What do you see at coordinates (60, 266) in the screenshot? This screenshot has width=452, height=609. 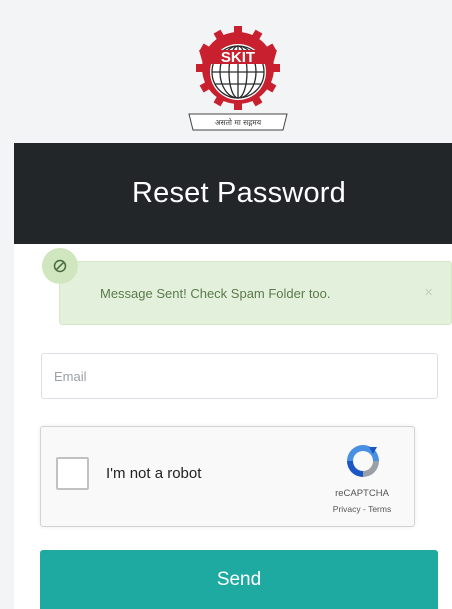 I see `ban-icon` at bounding box center [60, 266].